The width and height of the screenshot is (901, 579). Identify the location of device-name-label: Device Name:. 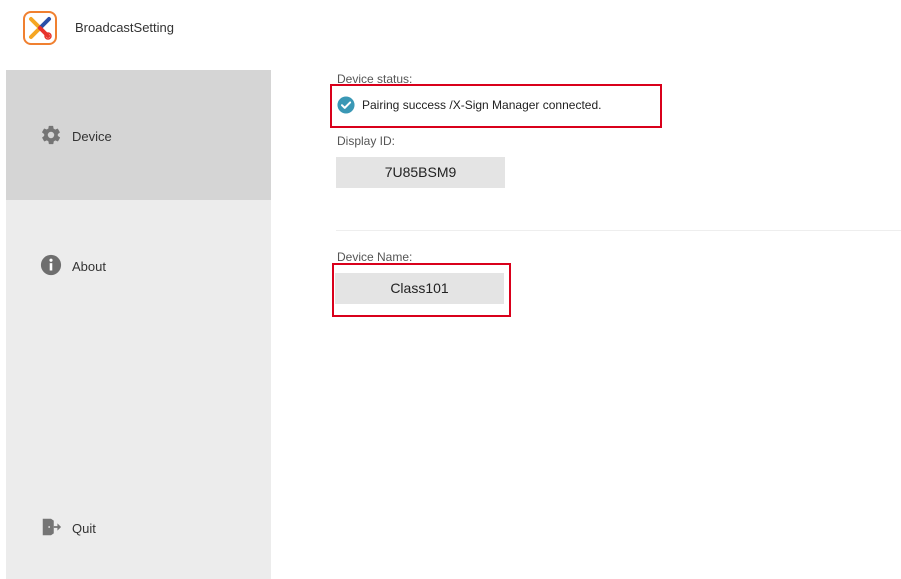
(375, 257).